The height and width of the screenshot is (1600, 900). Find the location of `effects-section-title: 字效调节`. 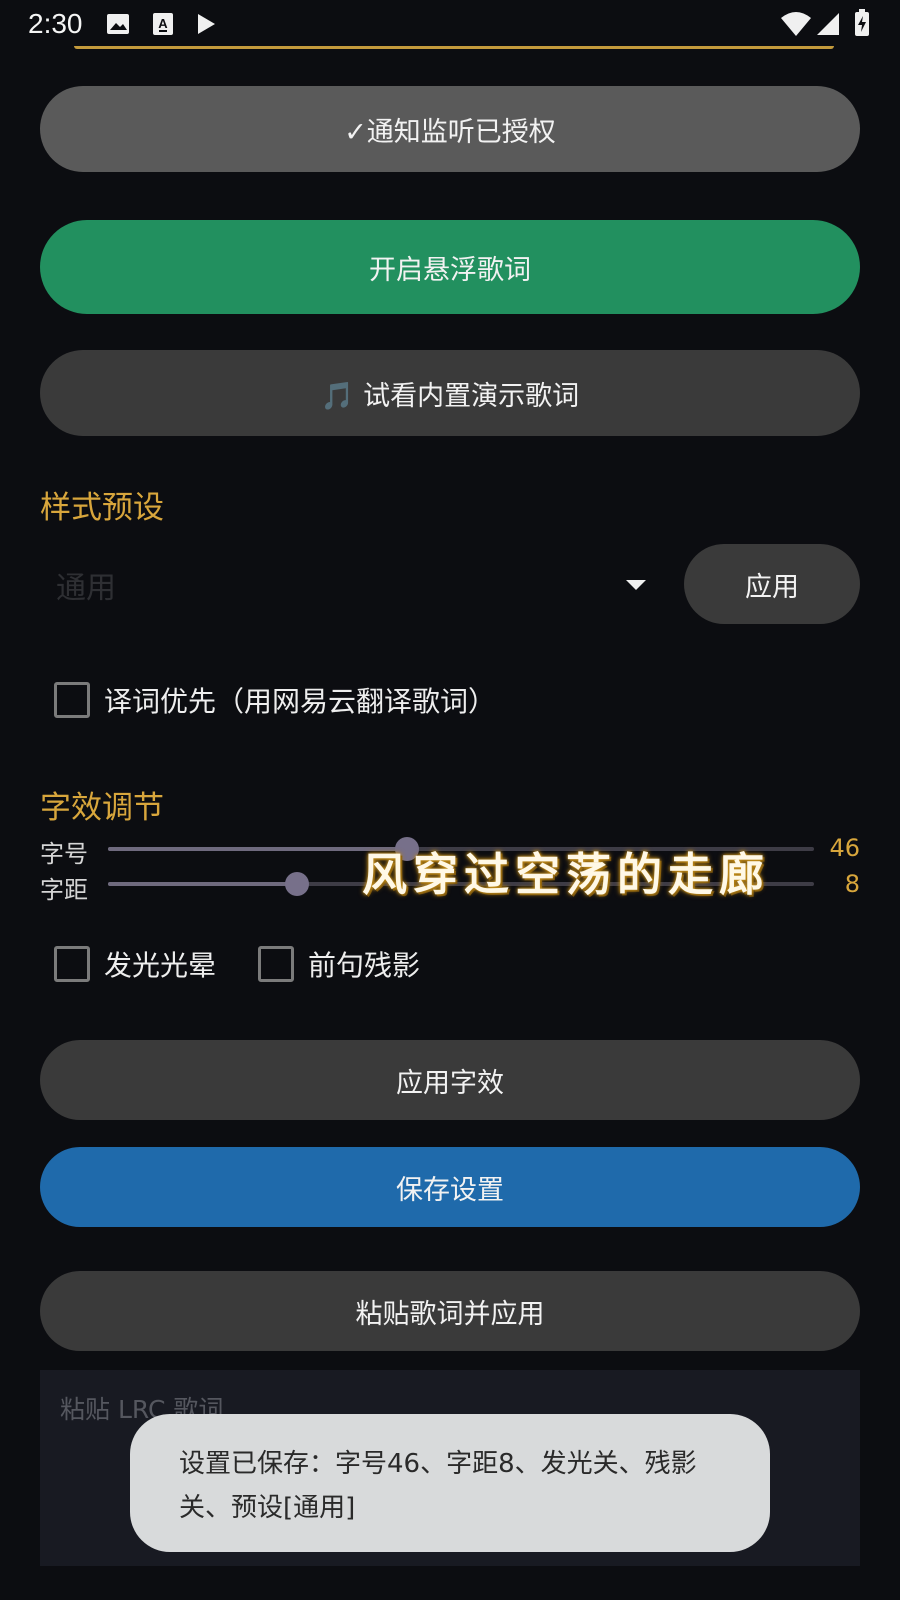

effects-section-title: 字效调节 is located at coordinates (102, 808).